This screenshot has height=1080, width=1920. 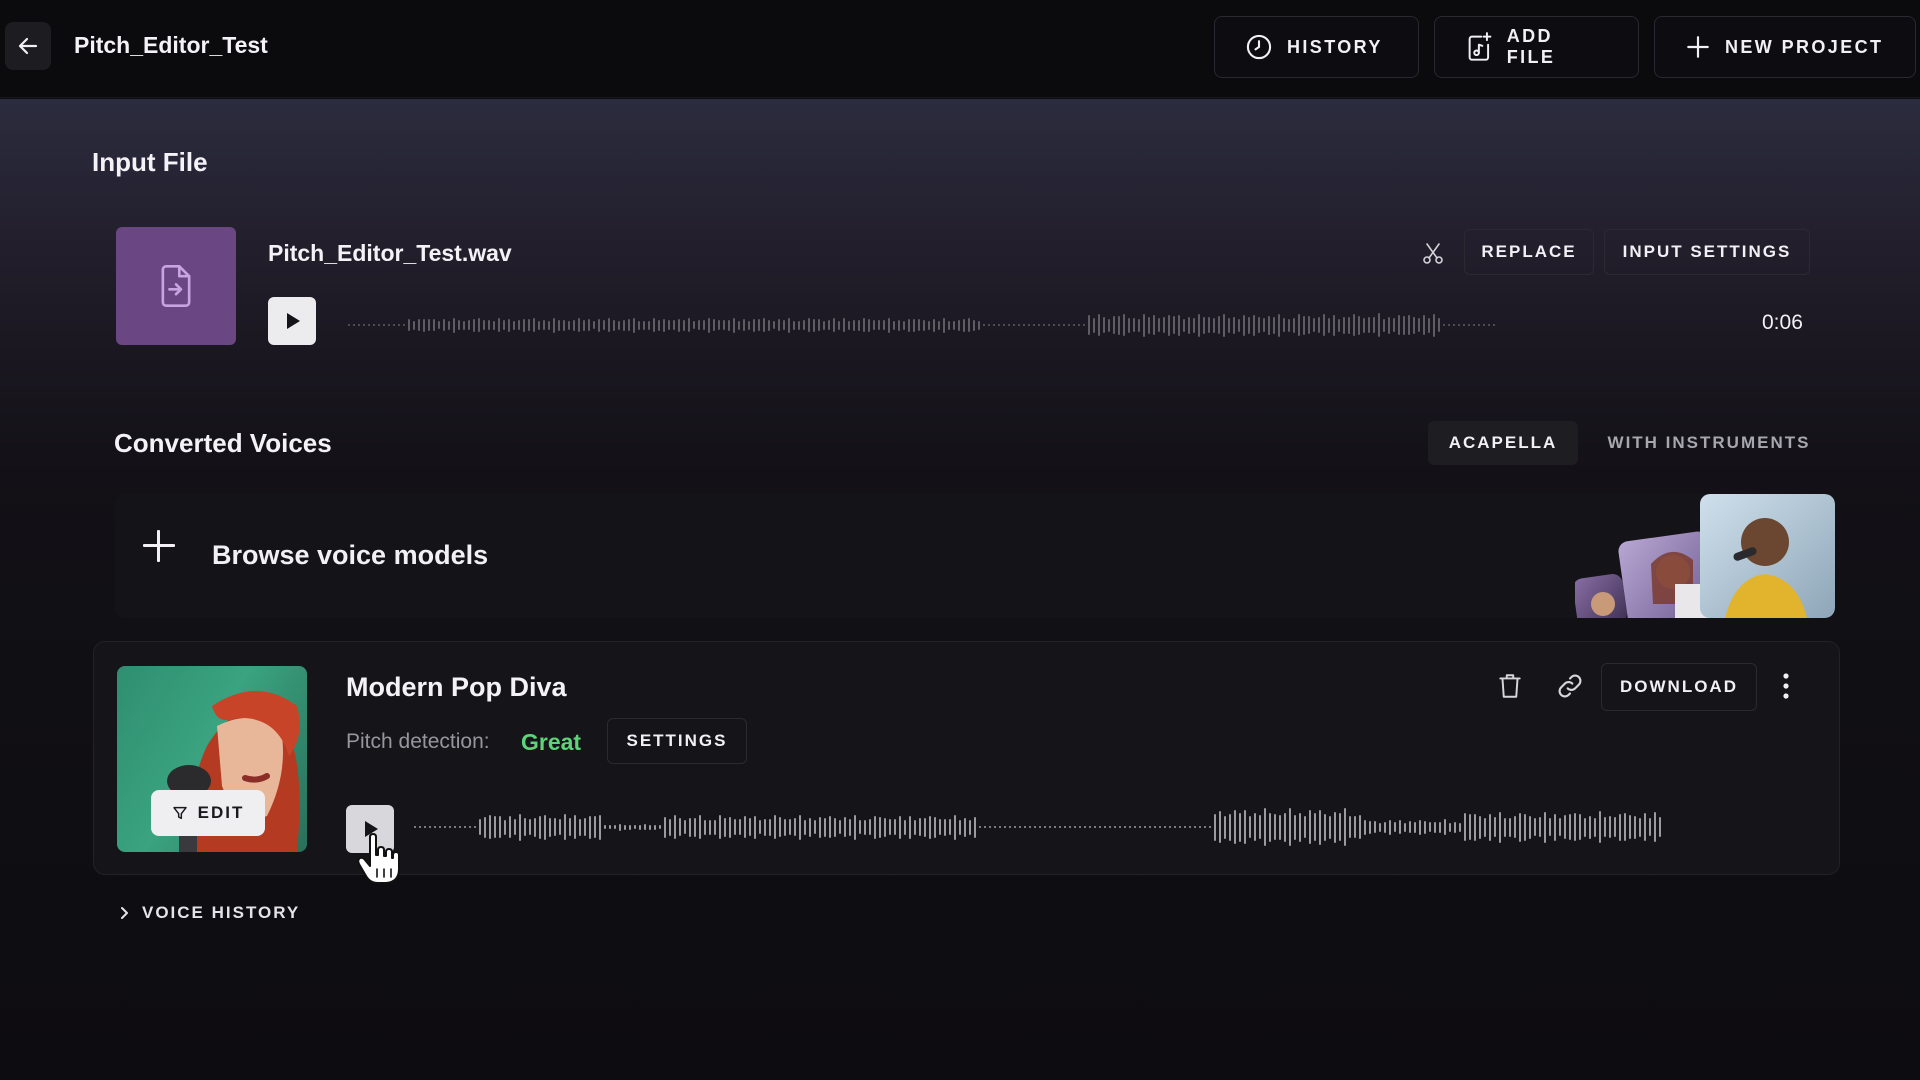 What do you see at coordinates (124, 913) in the screenshot?
I see `chevron-right-icon` at bounding box center [124, 913].